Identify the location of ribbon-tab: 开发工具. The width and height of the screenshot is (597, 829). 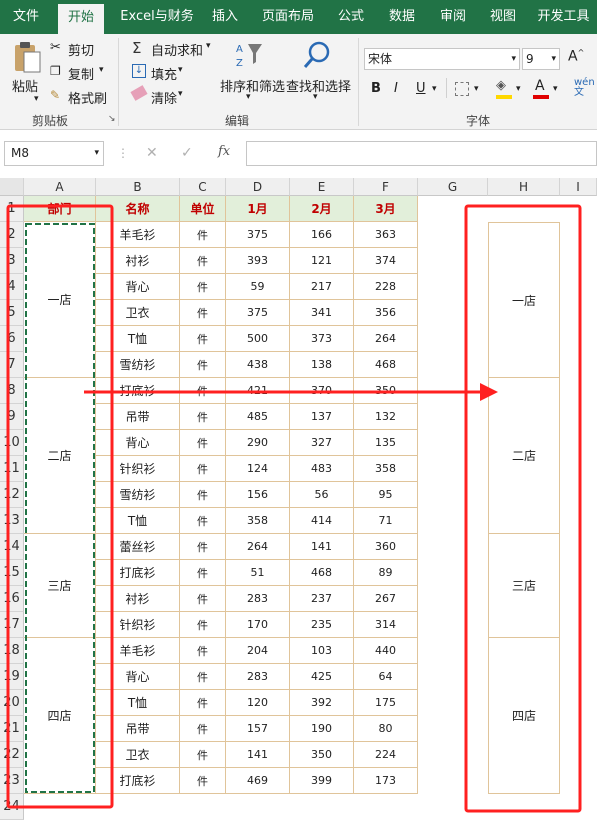
(563, 17).